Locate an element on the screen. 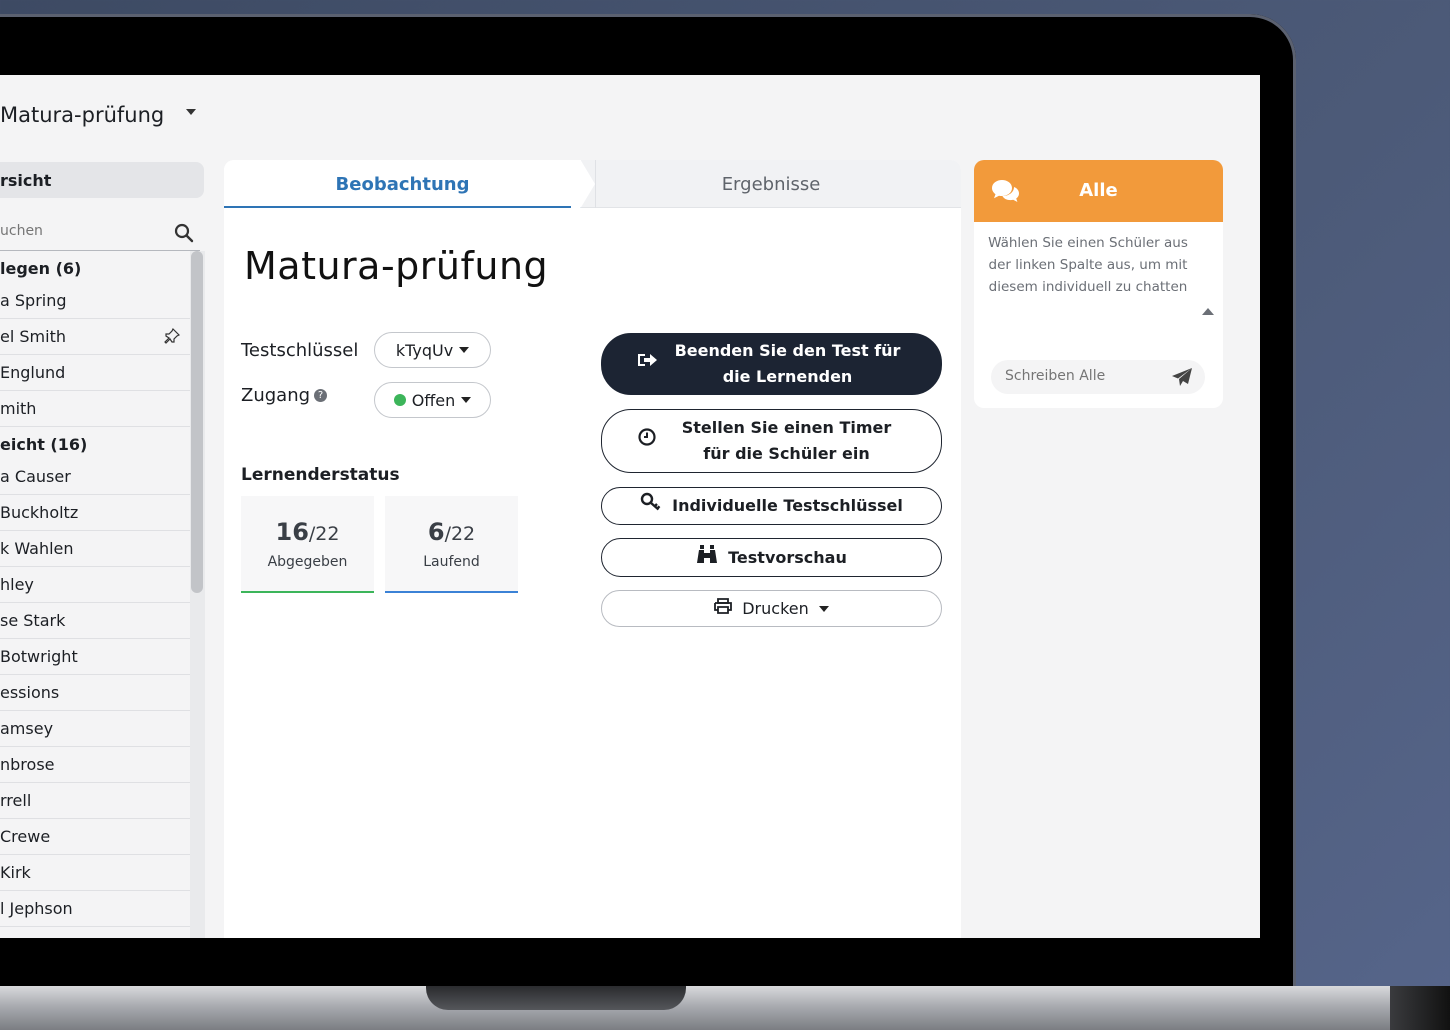 Image resolution: width=1450 pixels, height=1030 pixels. tab-beobachtung: Beobachtung is located at coordinates (402, 184).